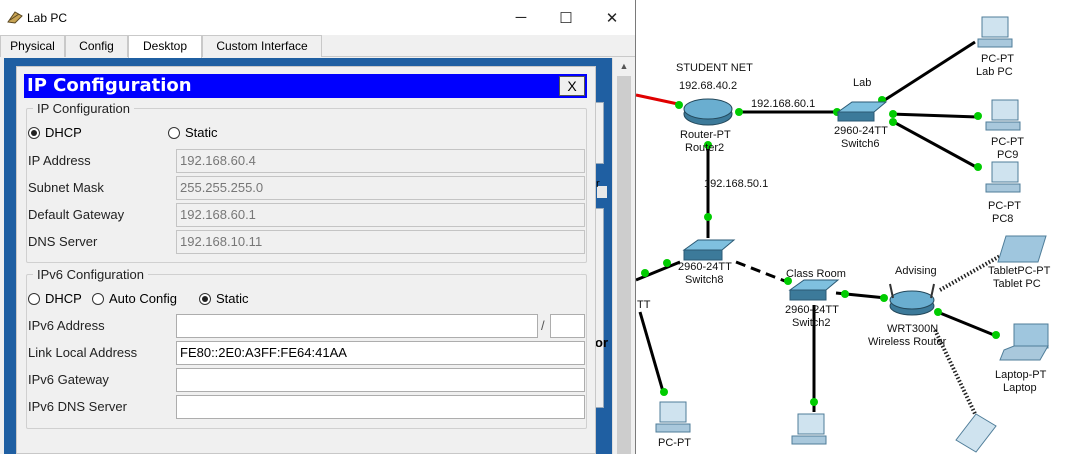  Describe the element at coordinates (143, 298) in the screenshot. I see `ipv6-auto-config-label: Auto Config` at that location.